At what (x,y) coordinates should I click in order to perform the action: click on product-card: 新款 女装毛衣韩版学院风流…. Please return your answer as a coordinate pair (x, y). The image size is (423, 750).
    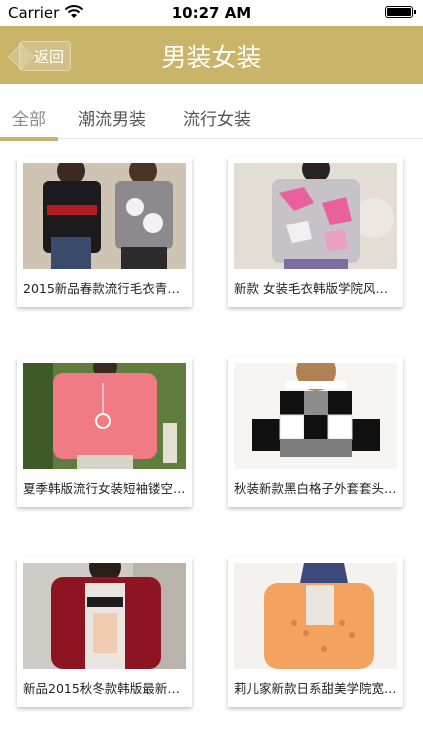
    Looking at the image, I should click on (315, 232).